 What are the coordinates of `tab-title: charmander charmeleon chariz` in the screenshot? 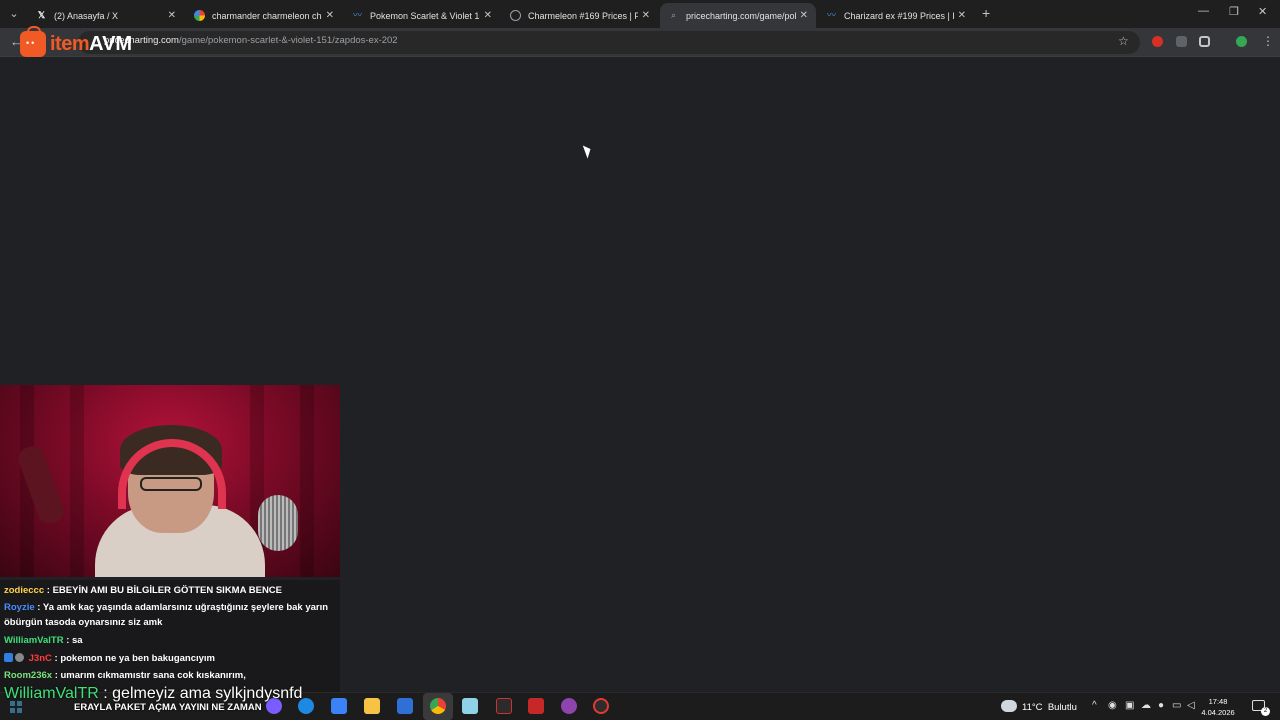 It's located at (267, 15).